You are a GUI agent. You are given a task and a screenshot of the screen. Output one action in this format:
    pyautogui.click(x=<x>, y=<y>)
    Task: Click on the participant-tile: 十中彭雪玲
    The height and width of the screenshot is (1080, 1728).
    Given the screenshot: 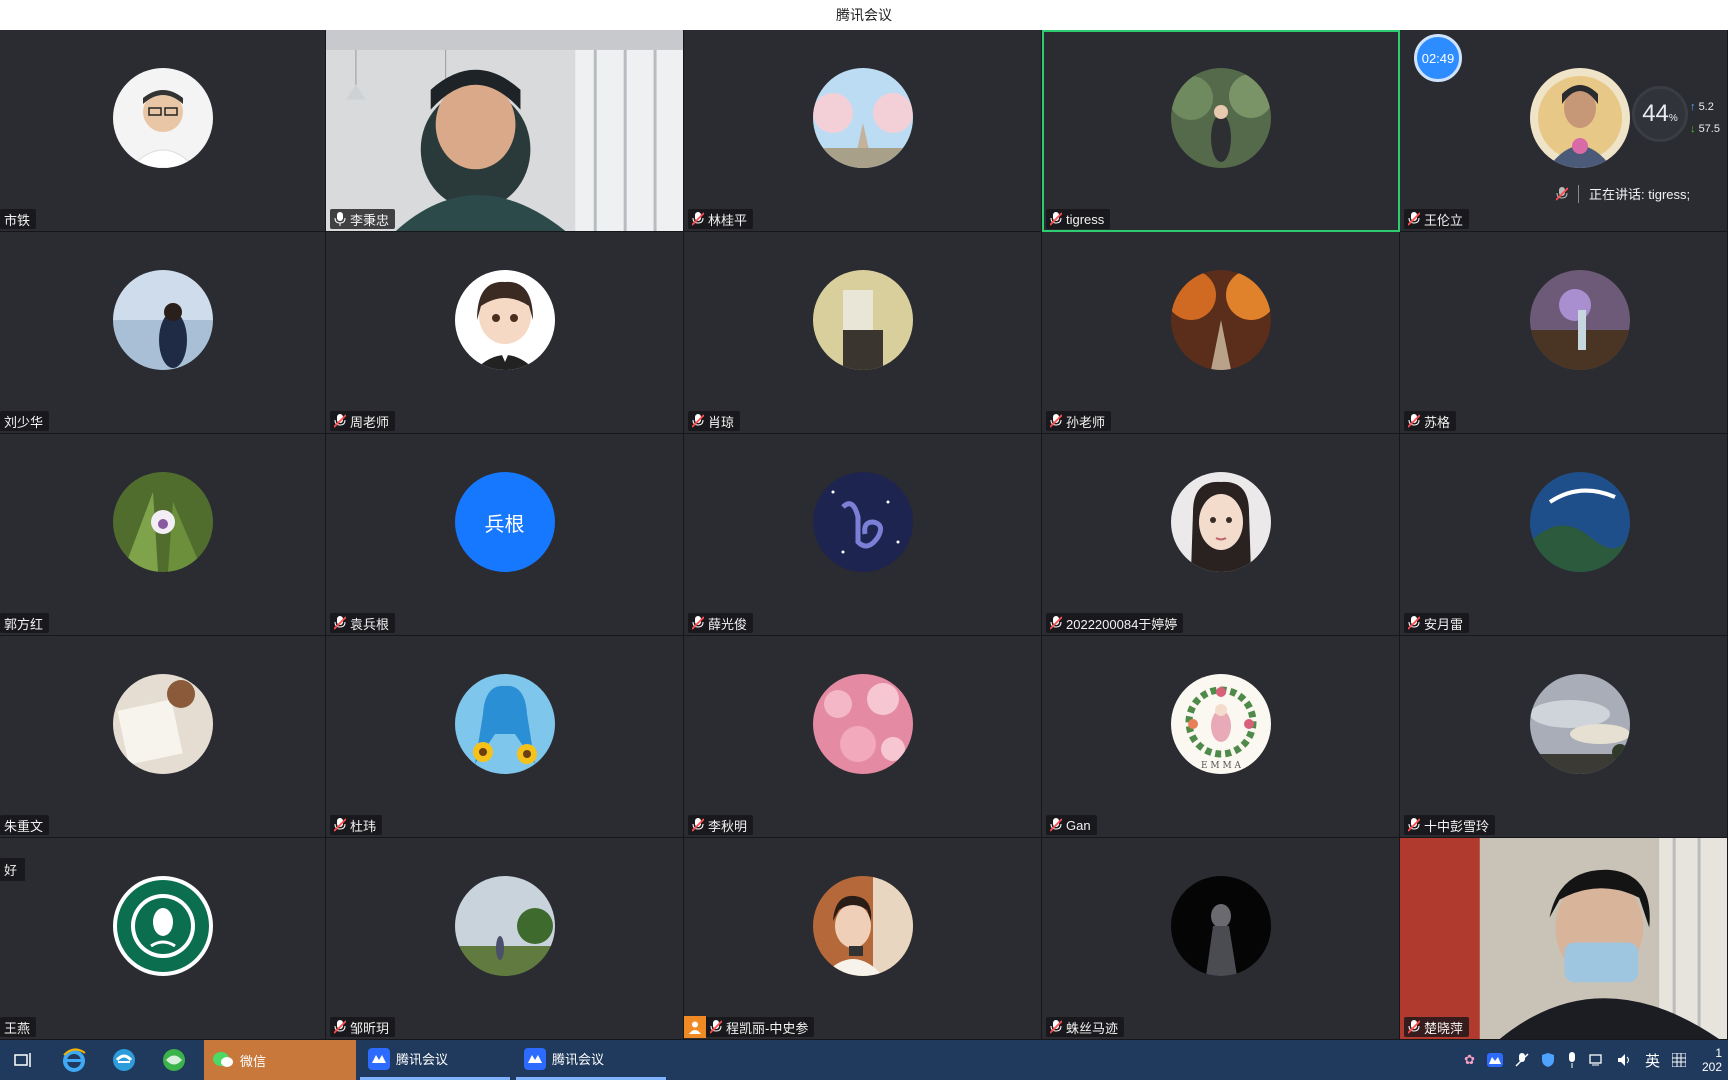 What is the action you would take?
    pyautogui.click(x=1564, y=737)
    